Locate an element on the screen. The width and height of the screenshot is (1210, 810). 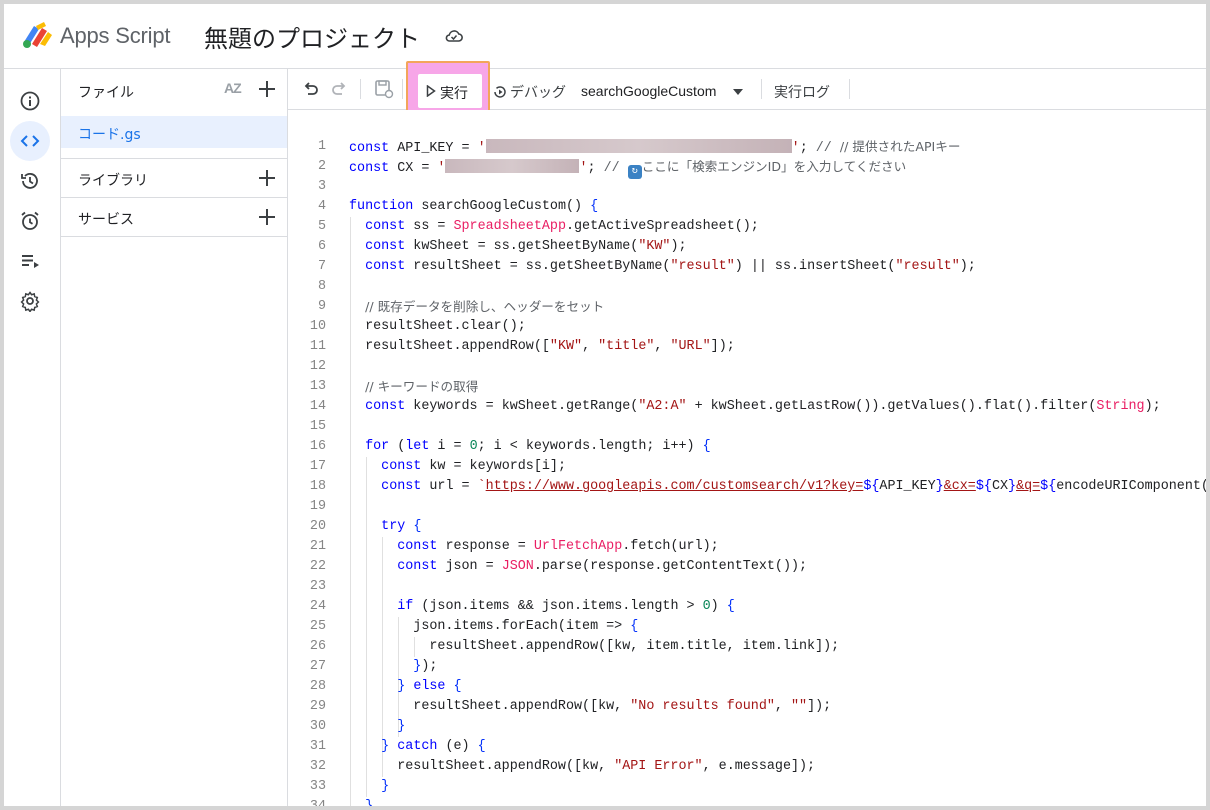
executions-button is located at coordinates (30, 261).